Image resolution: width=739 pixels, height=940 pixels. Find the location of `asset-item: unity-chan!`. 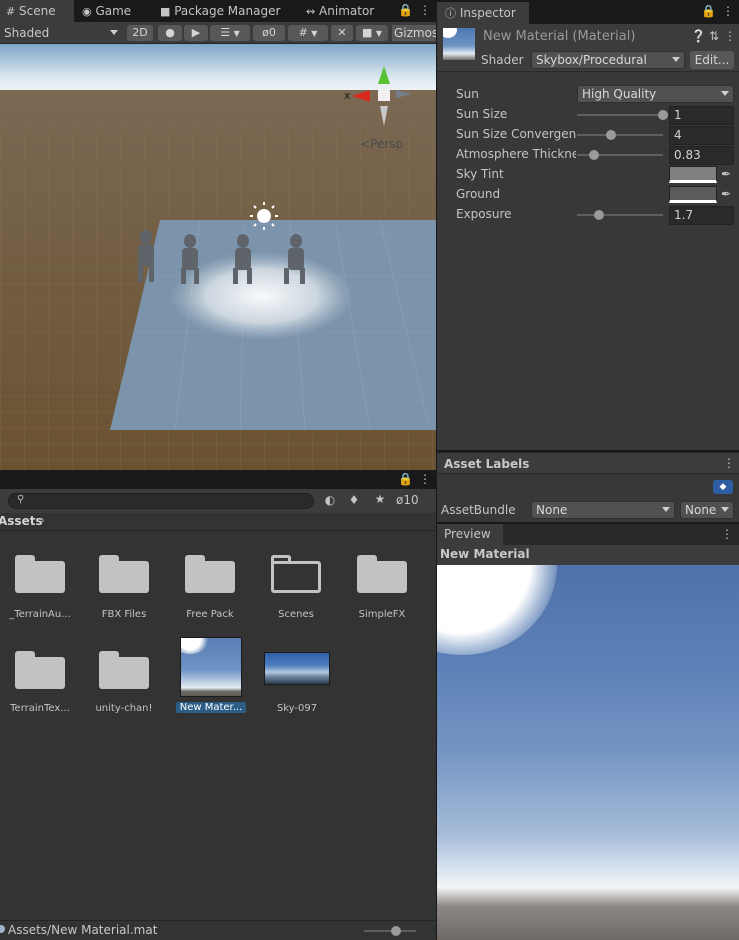

asset-item: unity-chan! is located at coordinates (124, 677).